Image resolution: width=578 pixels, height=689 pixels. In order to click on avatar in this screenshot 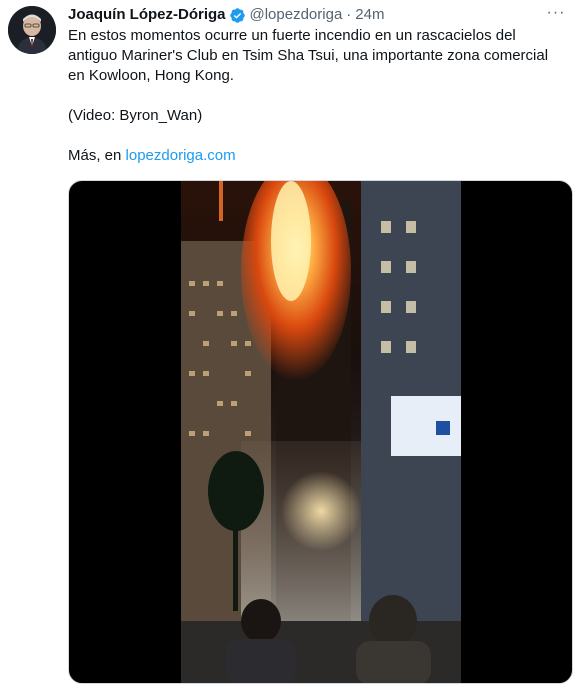, I will do `click(32, 30)`.